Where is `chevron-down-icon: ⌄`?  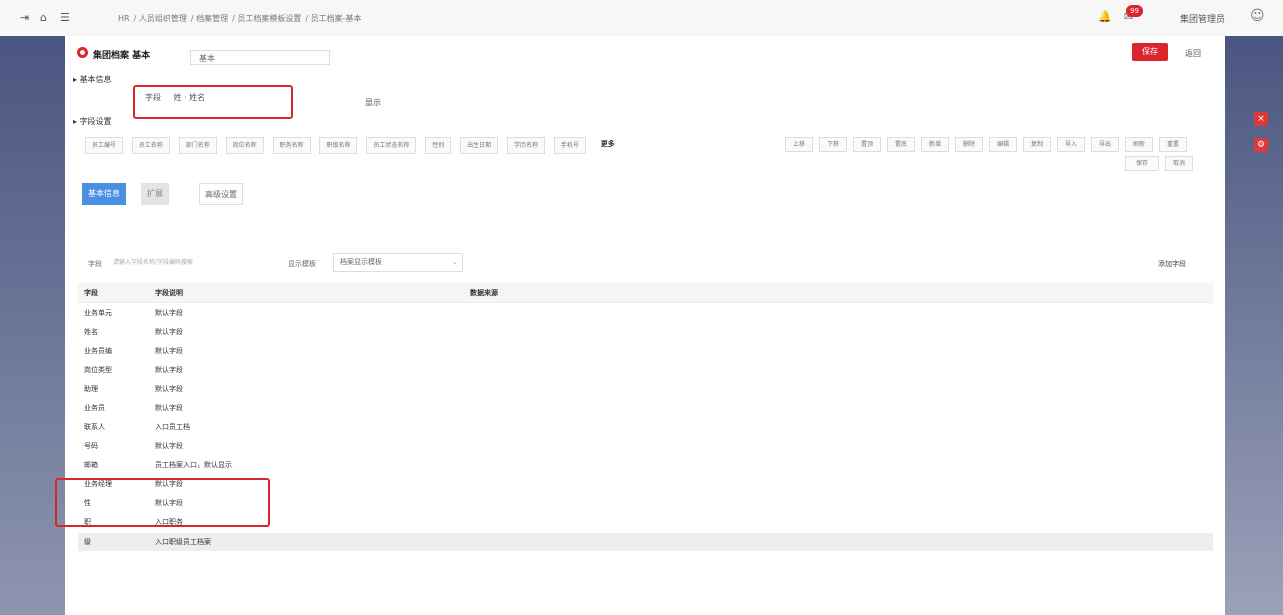
chevron-down-icon: ⌄ is located at coordinates (455, 262).